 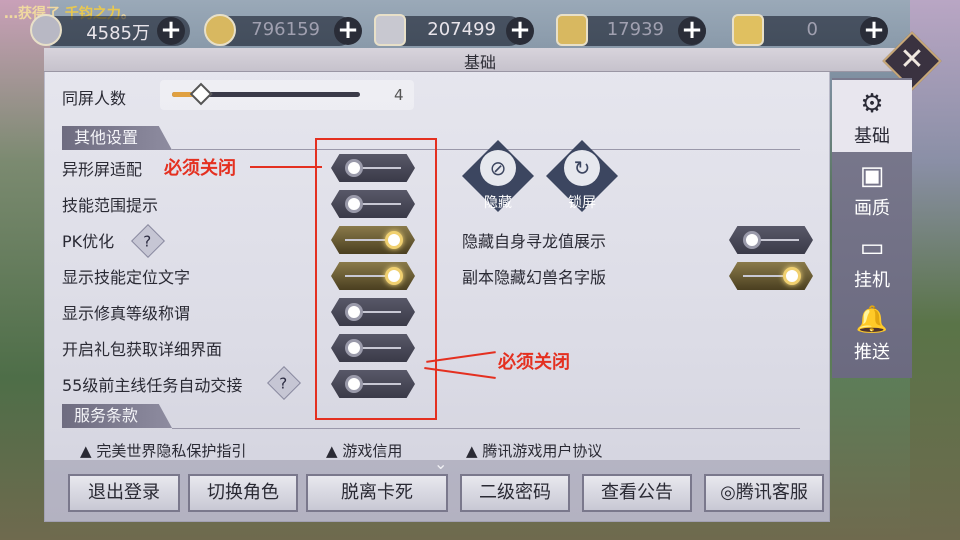 I want to click on locked-gold-ingot-icon, so click(x=572, y=30).